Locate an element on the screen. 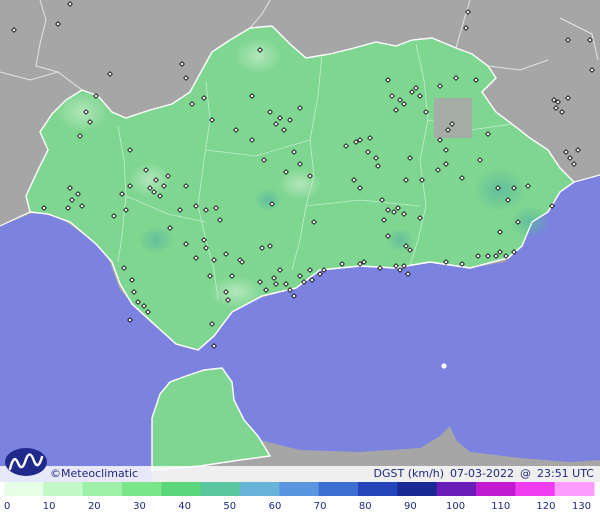 The height and width of the screenshot is (517, 600). scale-tick-label: 10 is located at coordinates (49, 506).